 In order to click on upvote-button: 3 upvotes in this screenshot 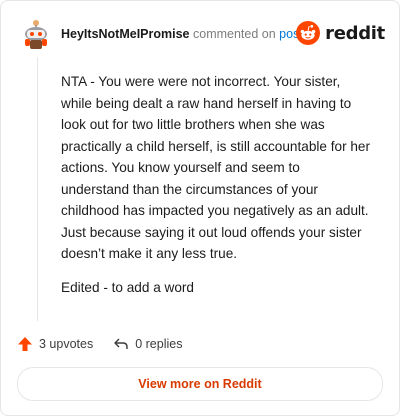, I will do `click(55, 344)`.